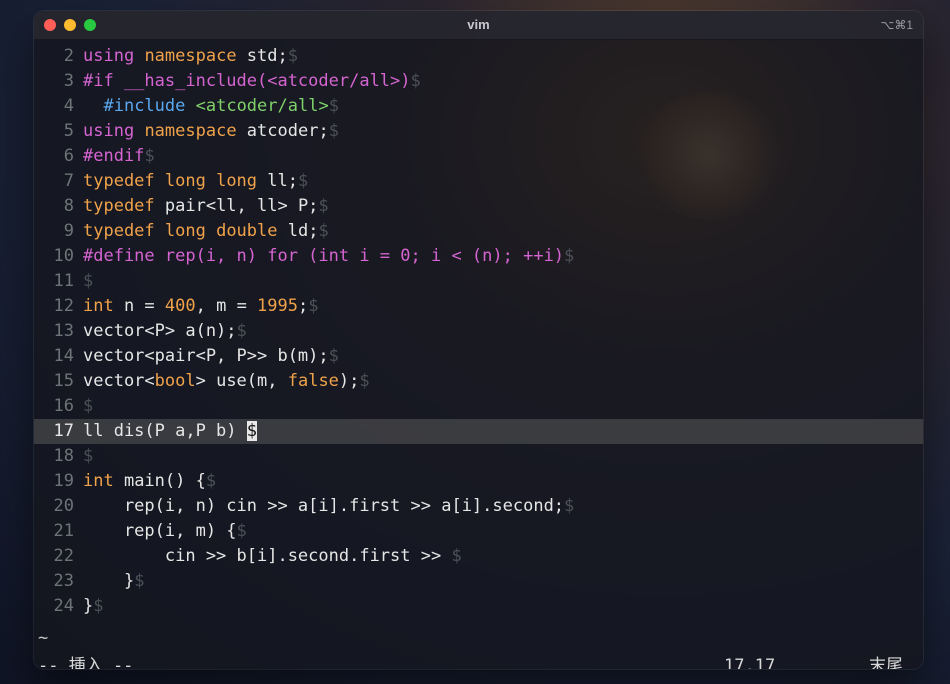 The image size is (950, 684). Describe the element at coordinates (478, 231) in the screenshot. I see `code-line: 9 typedef long double ld;$` at that location.